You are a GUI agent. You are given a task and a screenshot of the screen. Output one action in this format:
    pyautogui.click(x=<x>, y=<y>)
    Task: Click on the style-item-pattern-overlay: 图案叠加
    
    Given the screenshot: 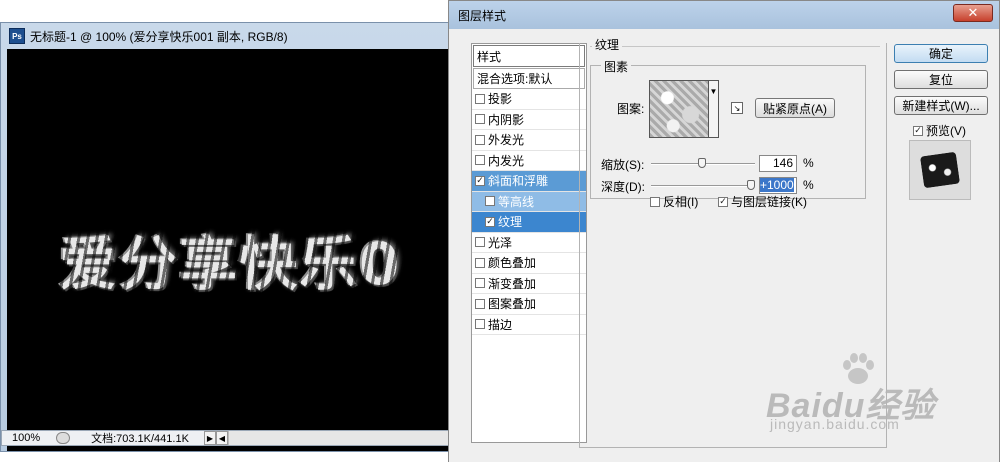 What is the action you would take?
    pyautogui.click(x=529, y=304)
    